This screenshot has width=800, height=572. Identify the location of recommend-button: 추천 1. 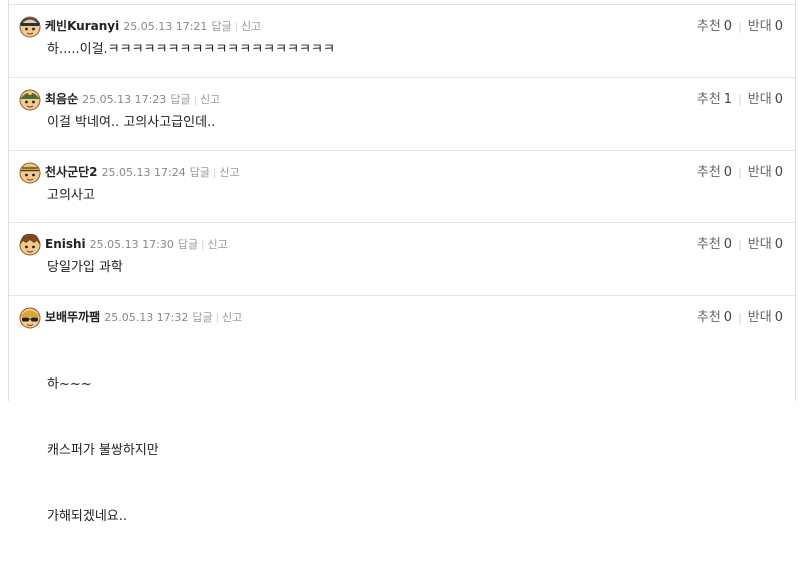
(714, 99).